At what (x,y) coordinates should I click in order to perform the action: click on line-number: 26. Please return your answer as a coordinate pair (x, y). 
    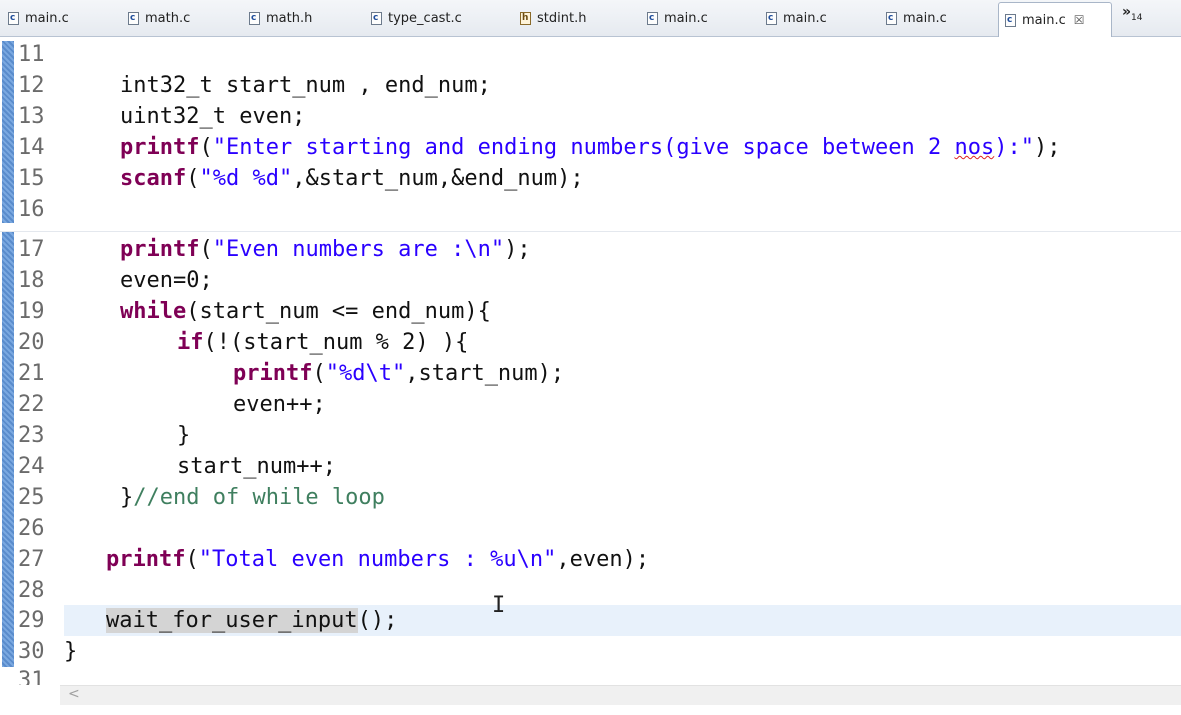
    Looking at the image, I should click on (31, 528).